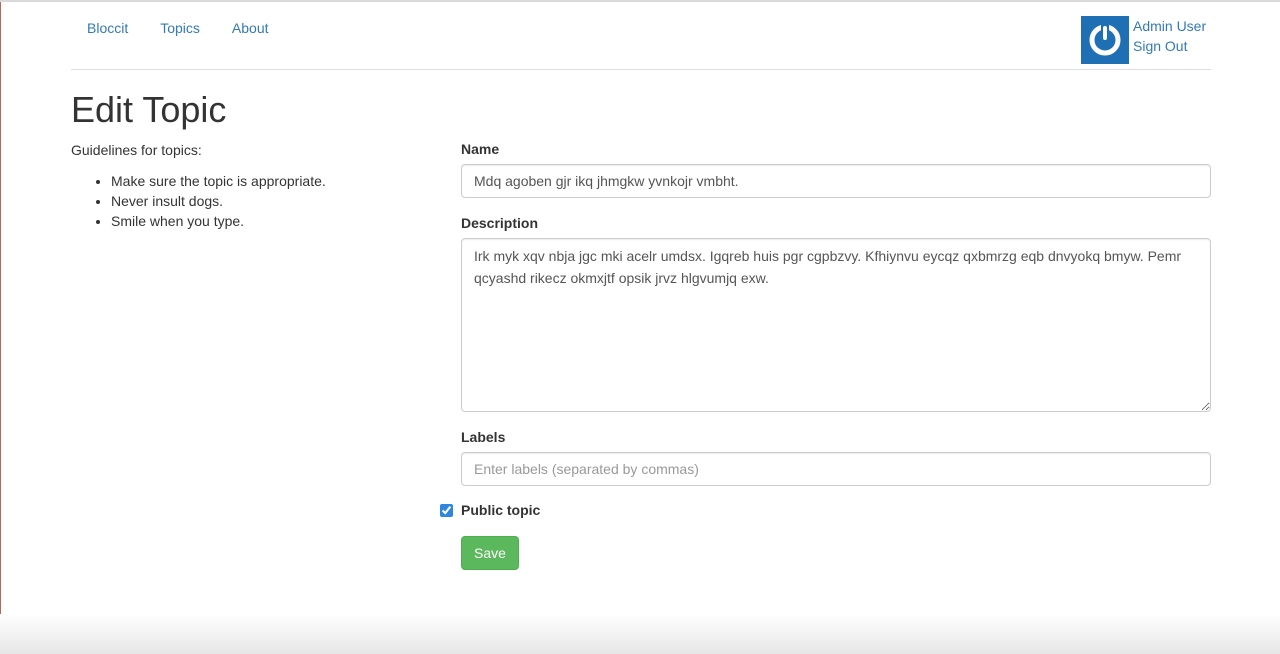 Image resolution: width=1280 pixels, height=654 pixels. I want to click on name-label: Name, so click(480, 149).